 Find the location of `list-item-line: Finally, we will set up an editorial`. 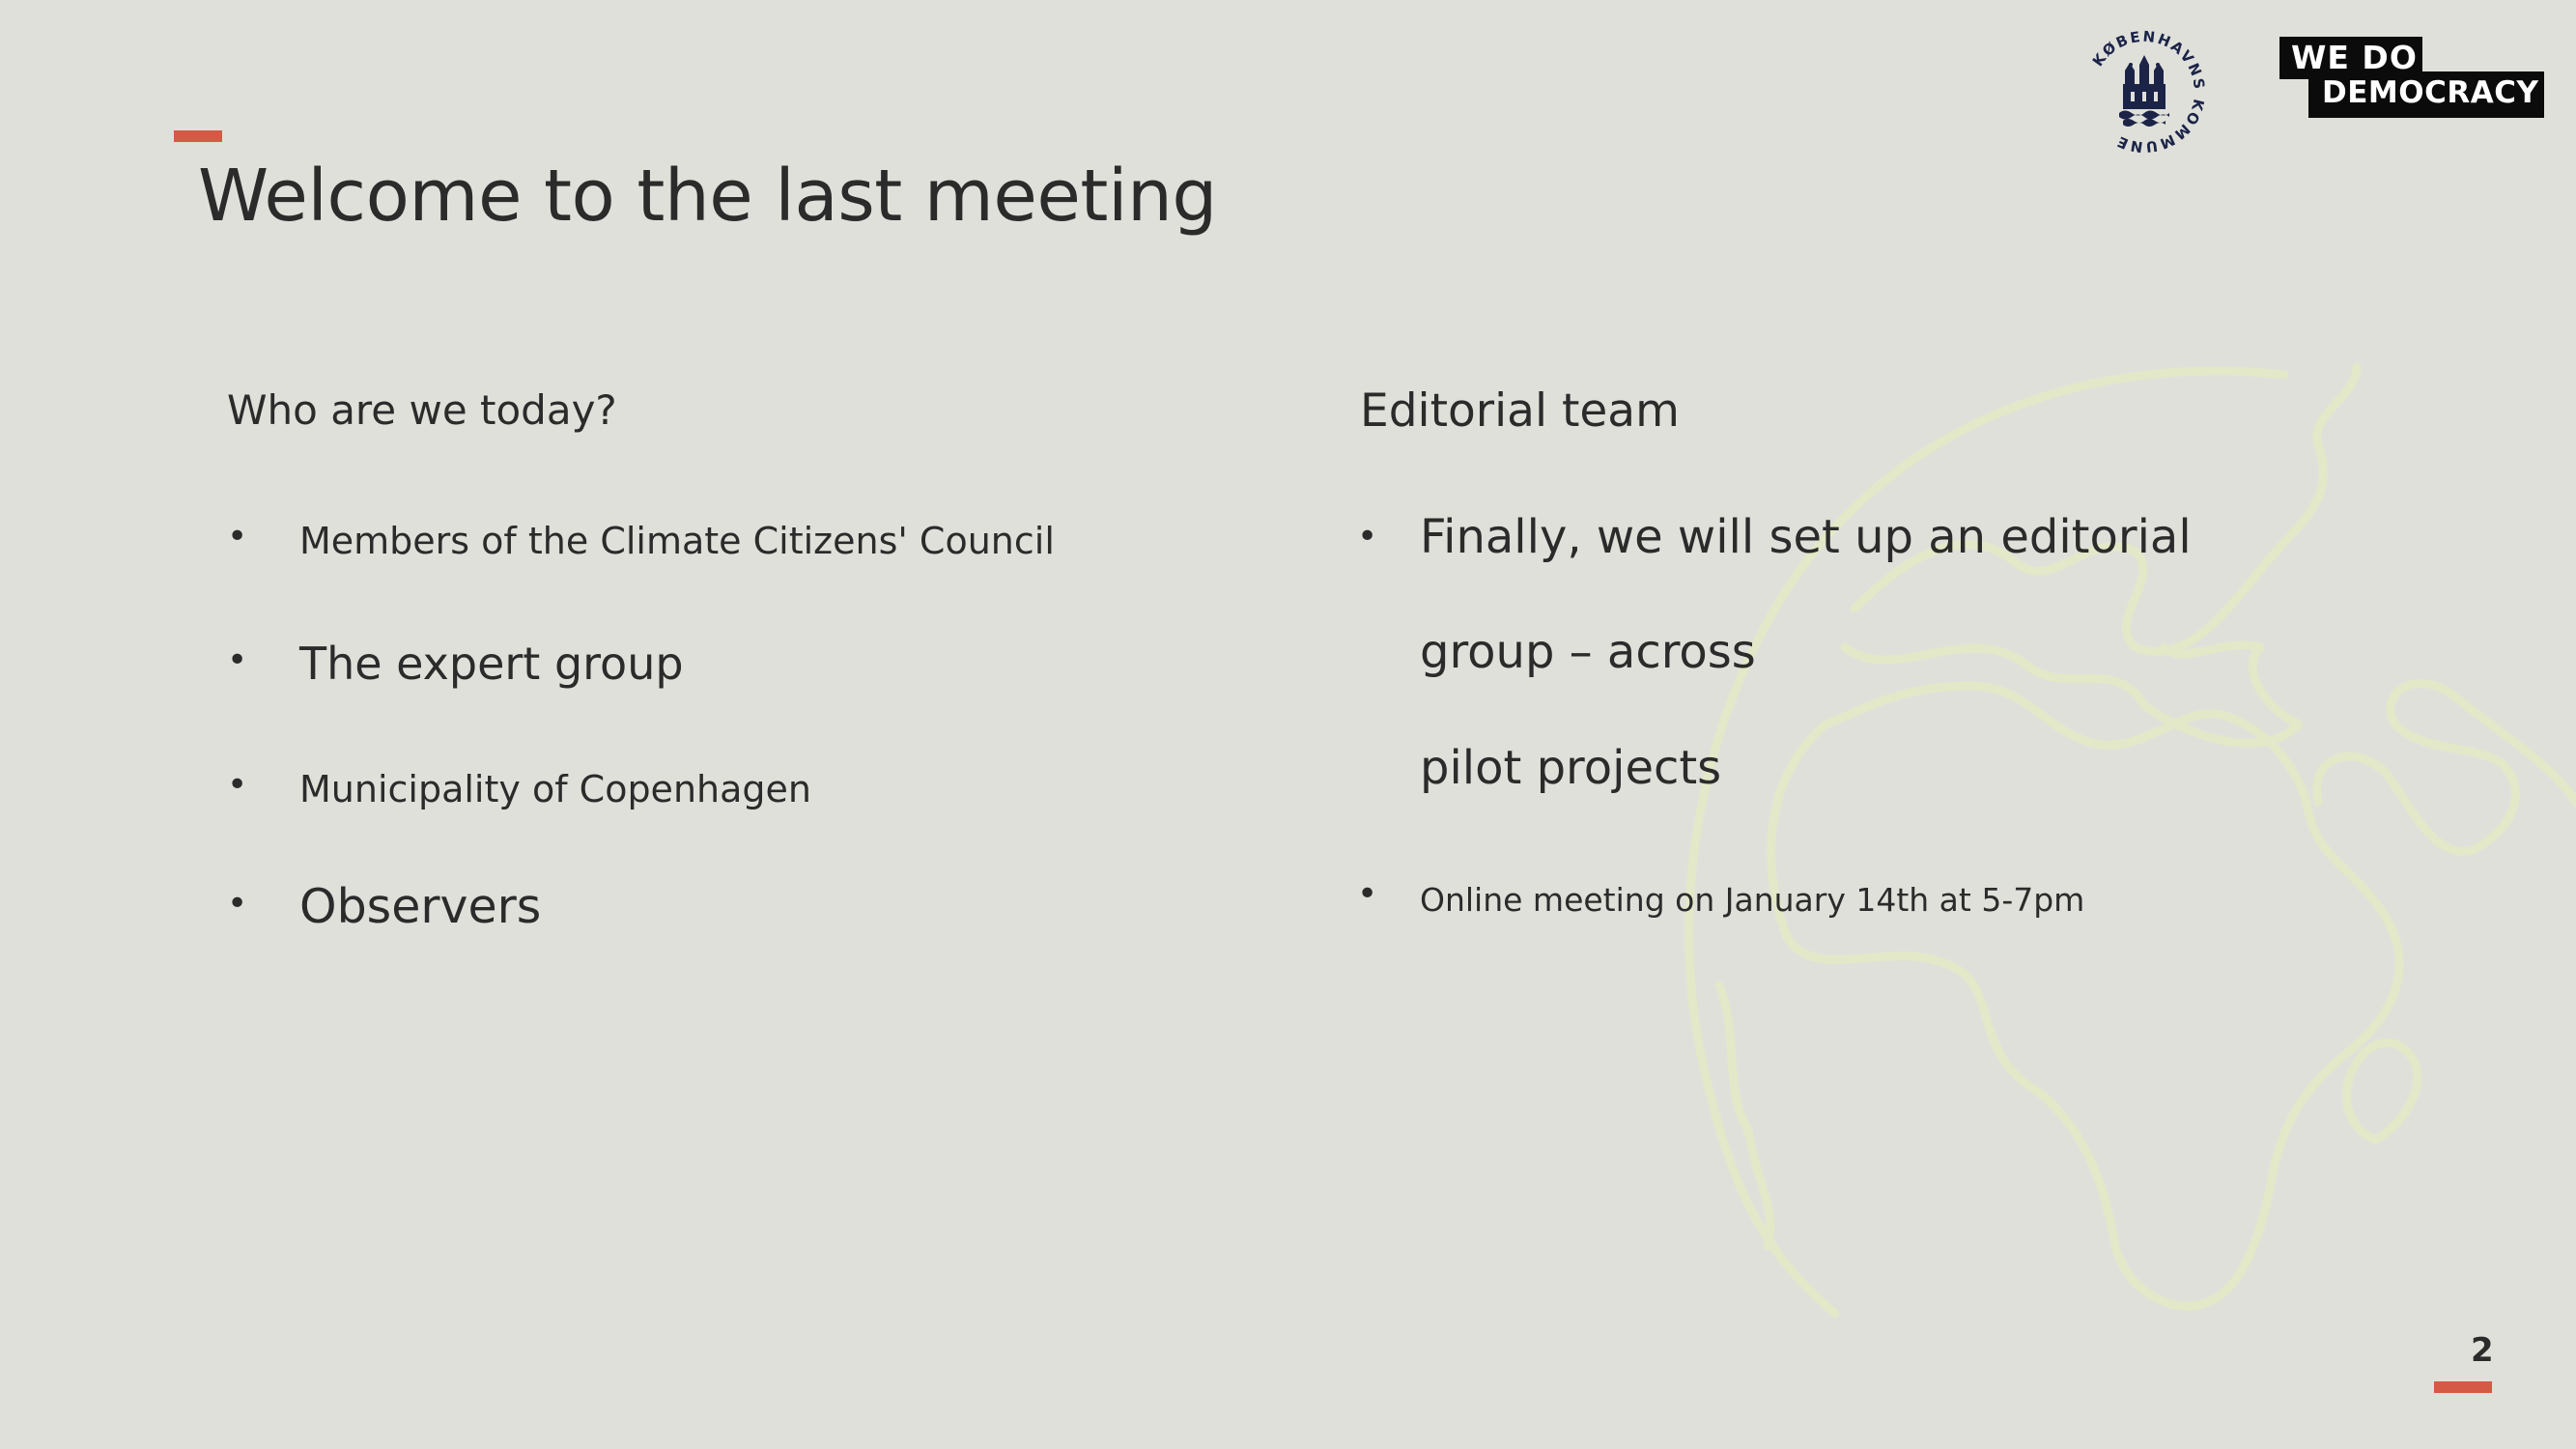

list-item-line: Finally, we will set up an editorial is located at coordinates (1806, 537).